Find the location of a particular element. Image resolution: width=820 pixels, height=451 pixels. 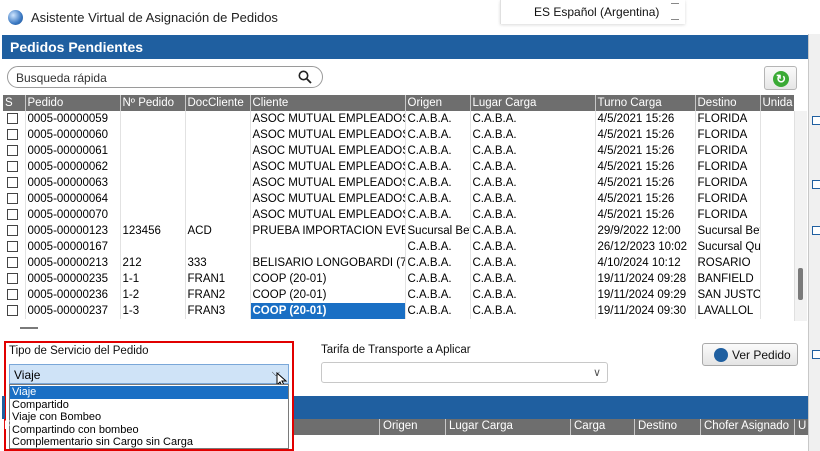

table-cell: 0005-00000213 is located at coordinates (73, 263).